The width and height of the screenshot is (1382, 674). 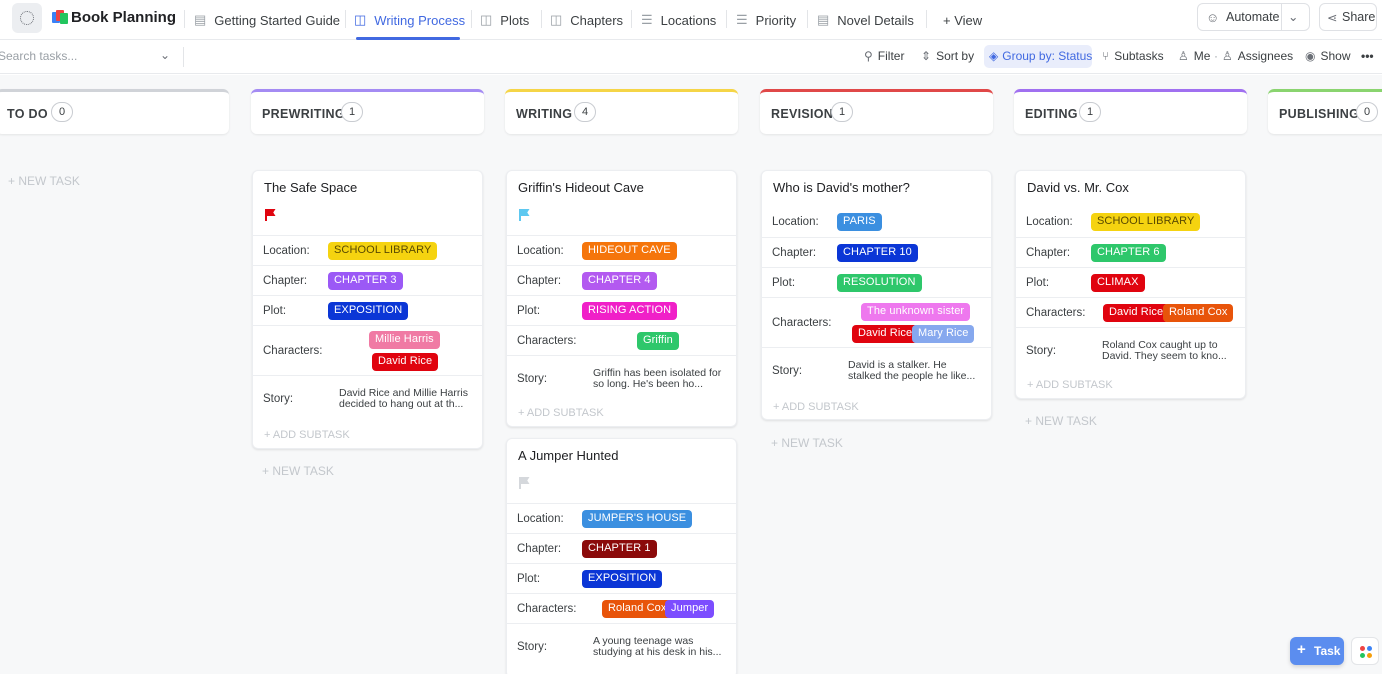 What do you see at coordinates (404, 340) in the screenshot?
I see `character-tag: Millie Harris` at bounding box center [404, 340].